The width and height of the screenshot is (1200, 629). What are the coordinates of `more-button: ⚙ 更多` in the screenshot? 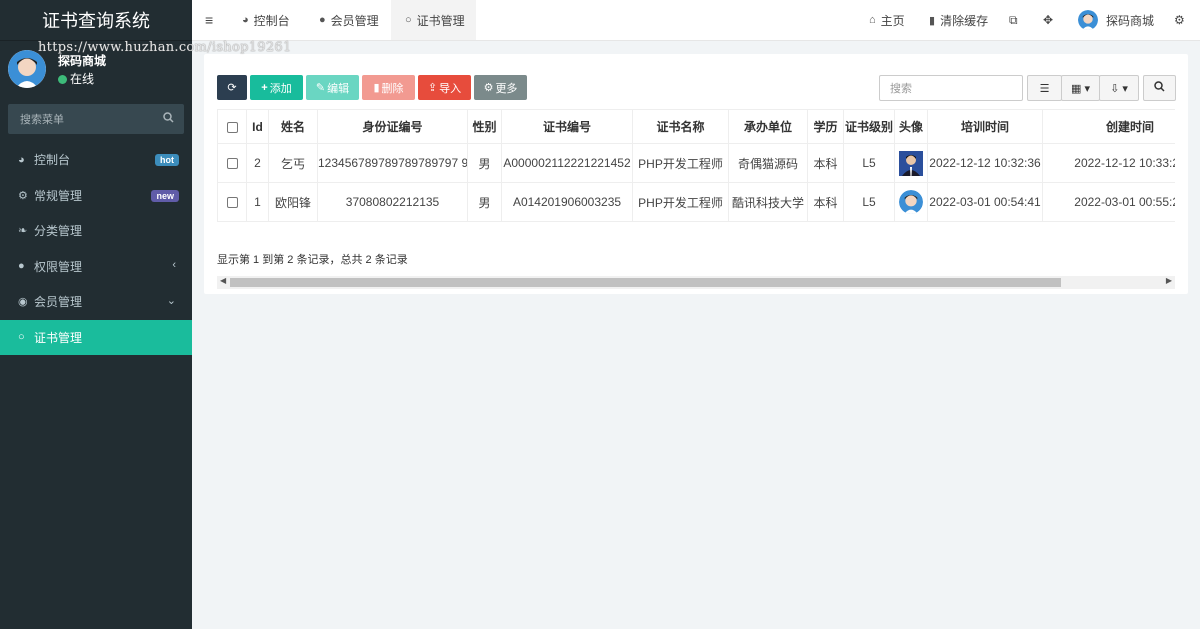 It's located at (500, 87).